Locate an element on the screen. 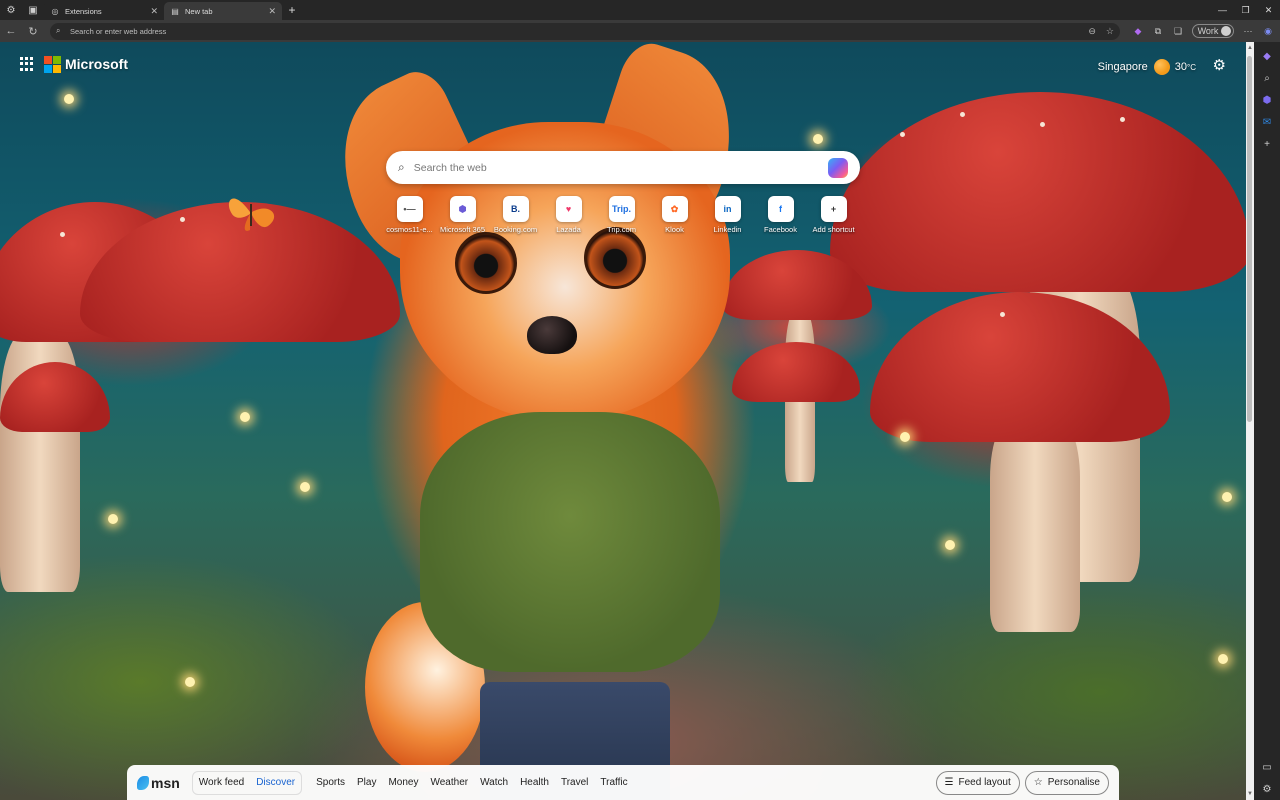 This screenshot has height=800, width=1280. shortcut-label: Lazada is located at coordinates (568, 229).